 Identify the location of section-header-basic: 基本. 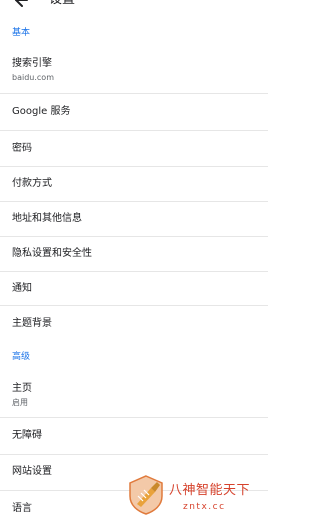
(21, 33).